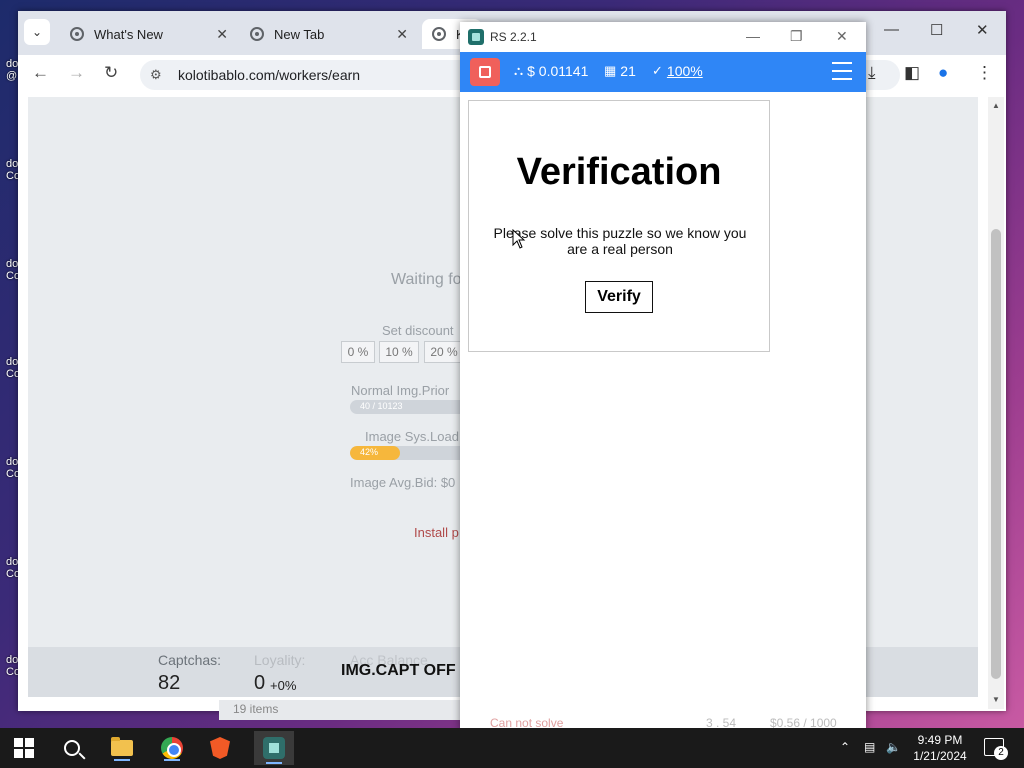  I want to click on waiting-text: Waiting fo, so click(426, 279).